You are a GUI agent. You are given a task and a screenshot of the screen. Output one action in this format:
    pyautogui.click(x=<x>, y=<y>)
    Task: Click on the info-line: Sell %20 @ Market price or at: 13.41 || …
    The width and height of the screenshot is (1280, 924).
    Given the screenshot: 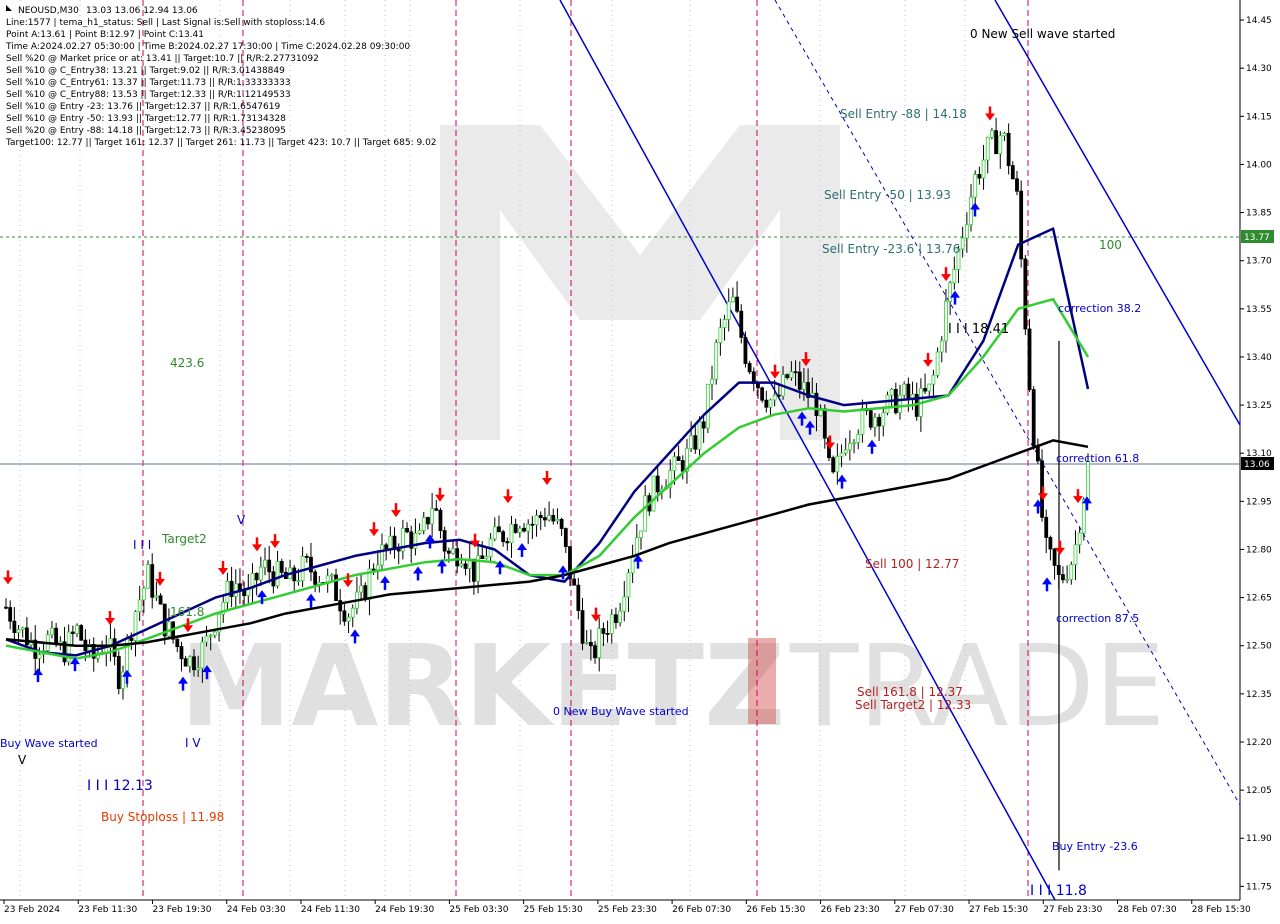 What is the action you would take?
    pyautogui.click(x=162, y=59)
    